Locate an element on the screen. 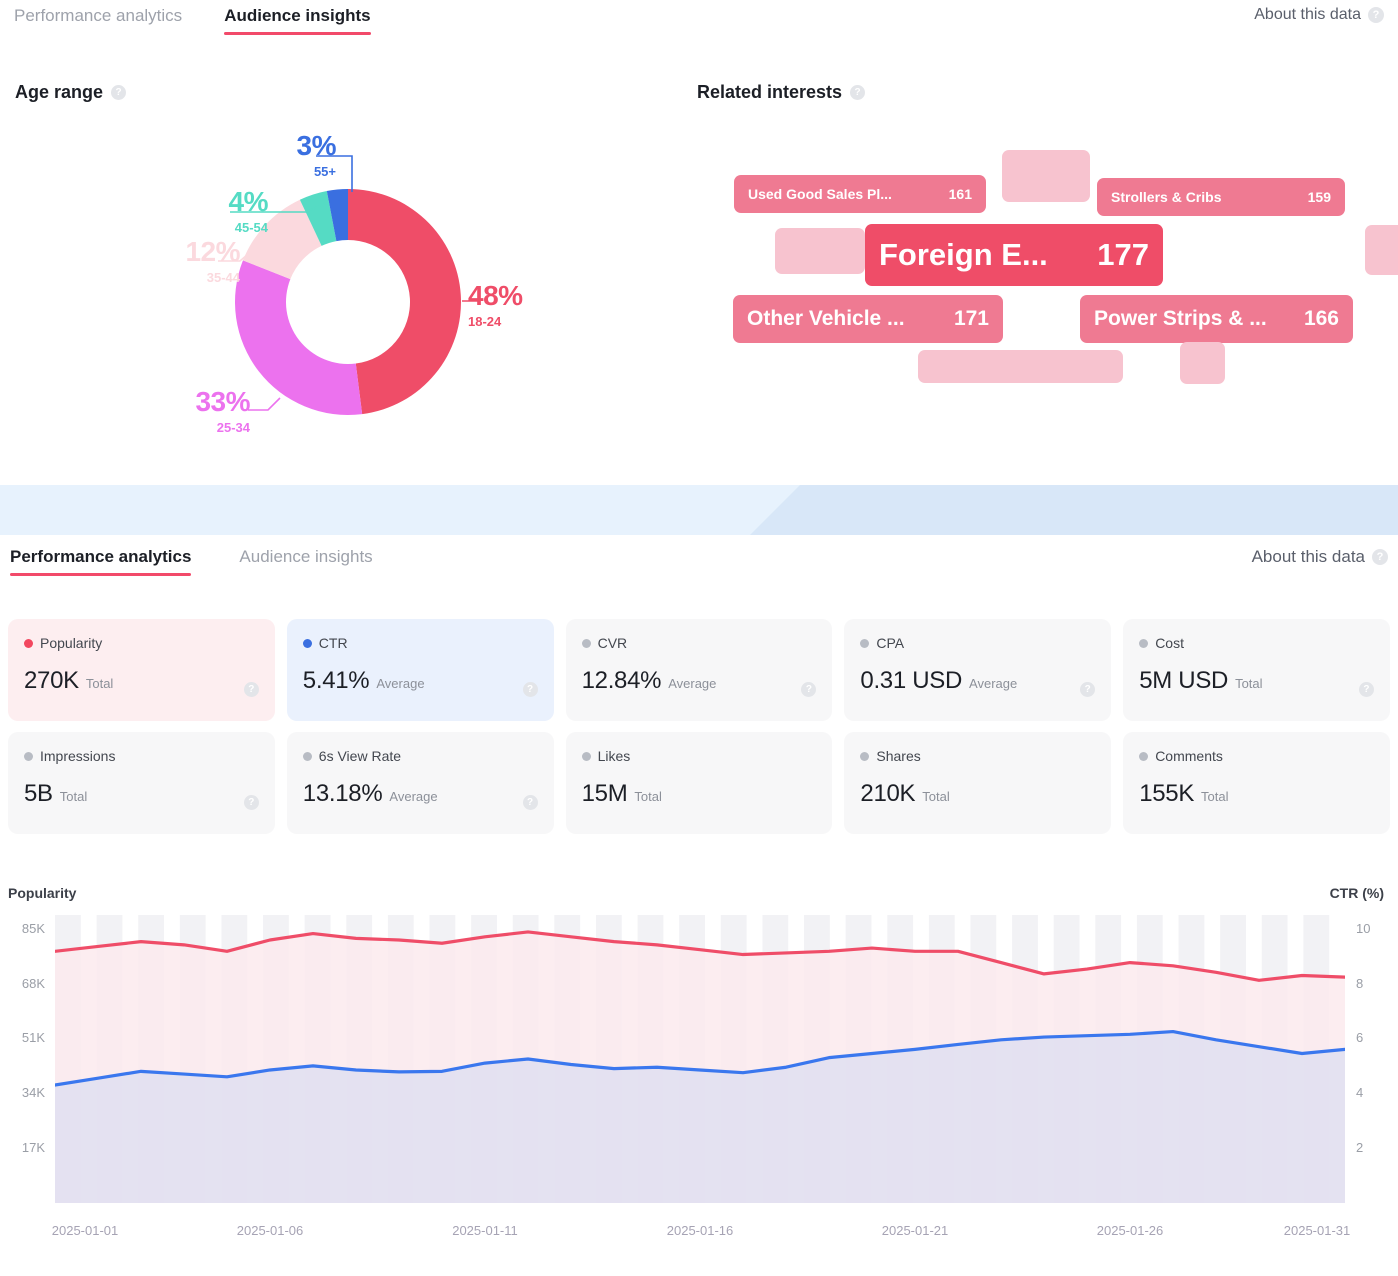 This screenshot has height=1276, width=1398. about-this-data-link-performance: About this data ? is located at coordinates (1320, 557).